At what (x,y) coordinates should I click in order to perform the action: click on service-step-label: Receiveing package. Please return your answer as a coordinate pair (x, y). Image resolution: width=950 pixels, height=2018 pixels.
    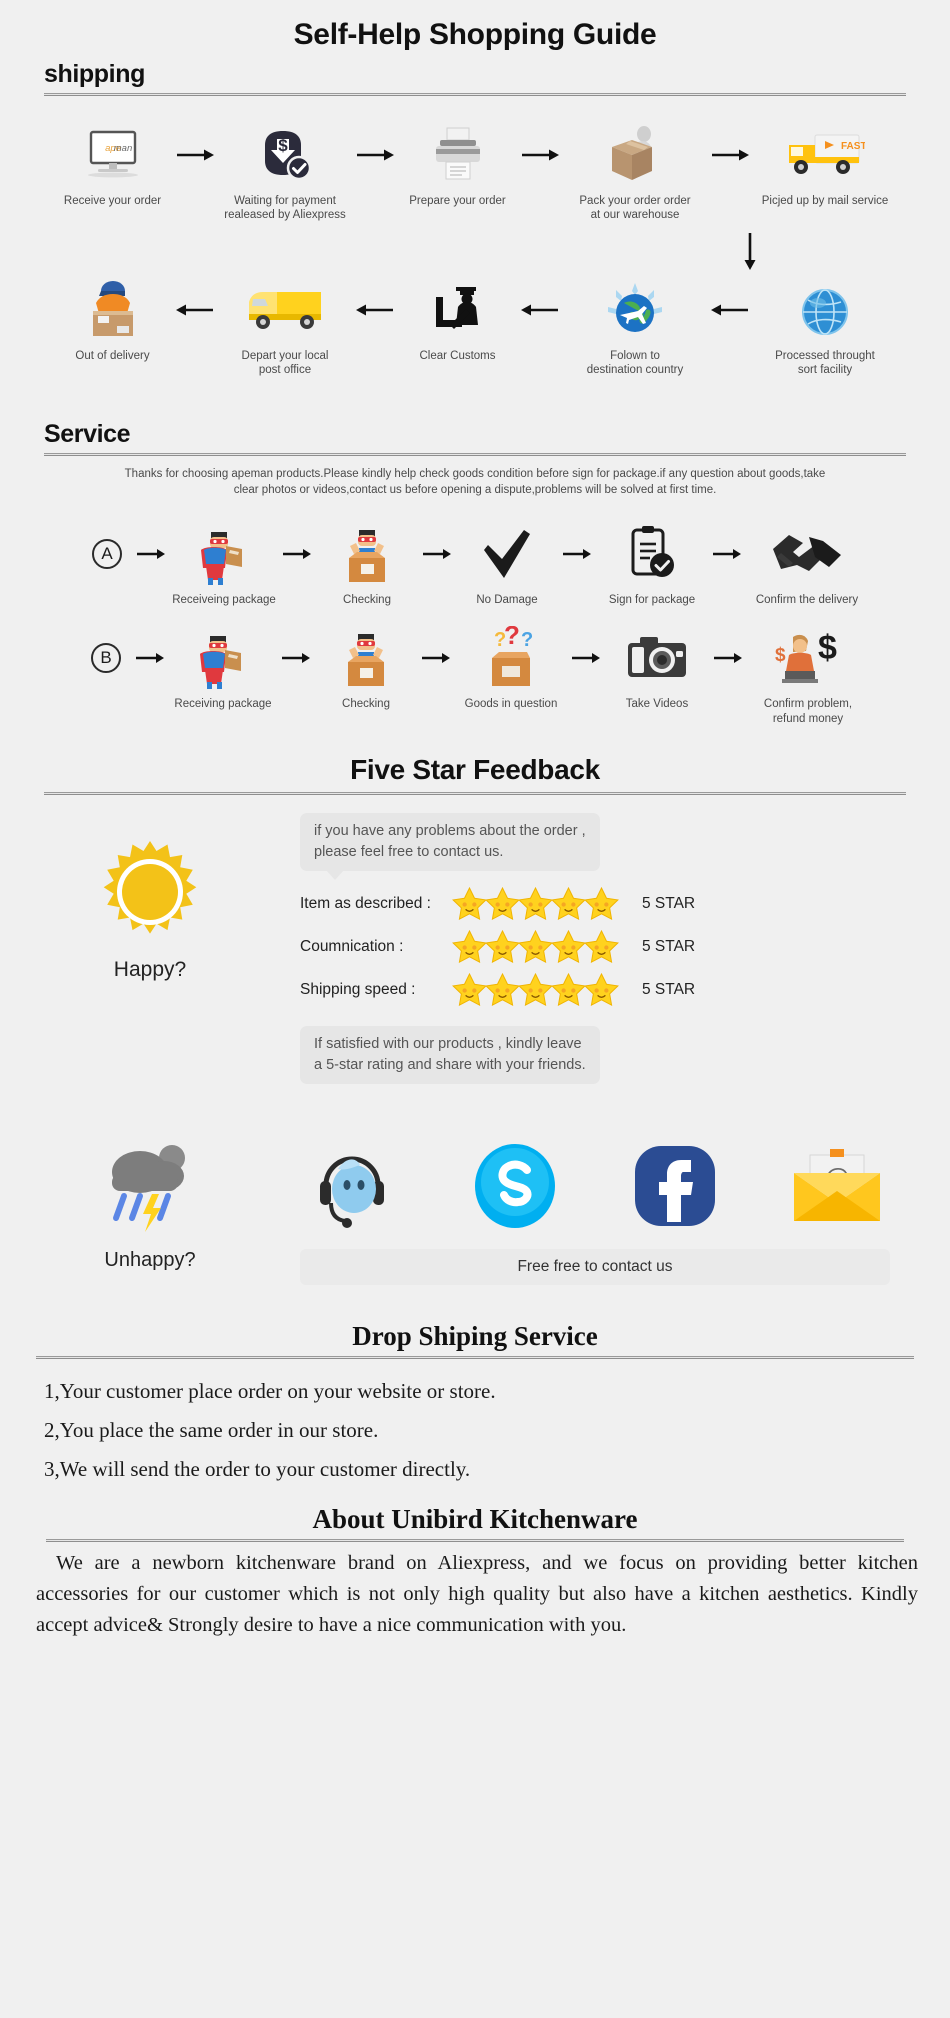
    Looking at the image, I should click on (224, 599).